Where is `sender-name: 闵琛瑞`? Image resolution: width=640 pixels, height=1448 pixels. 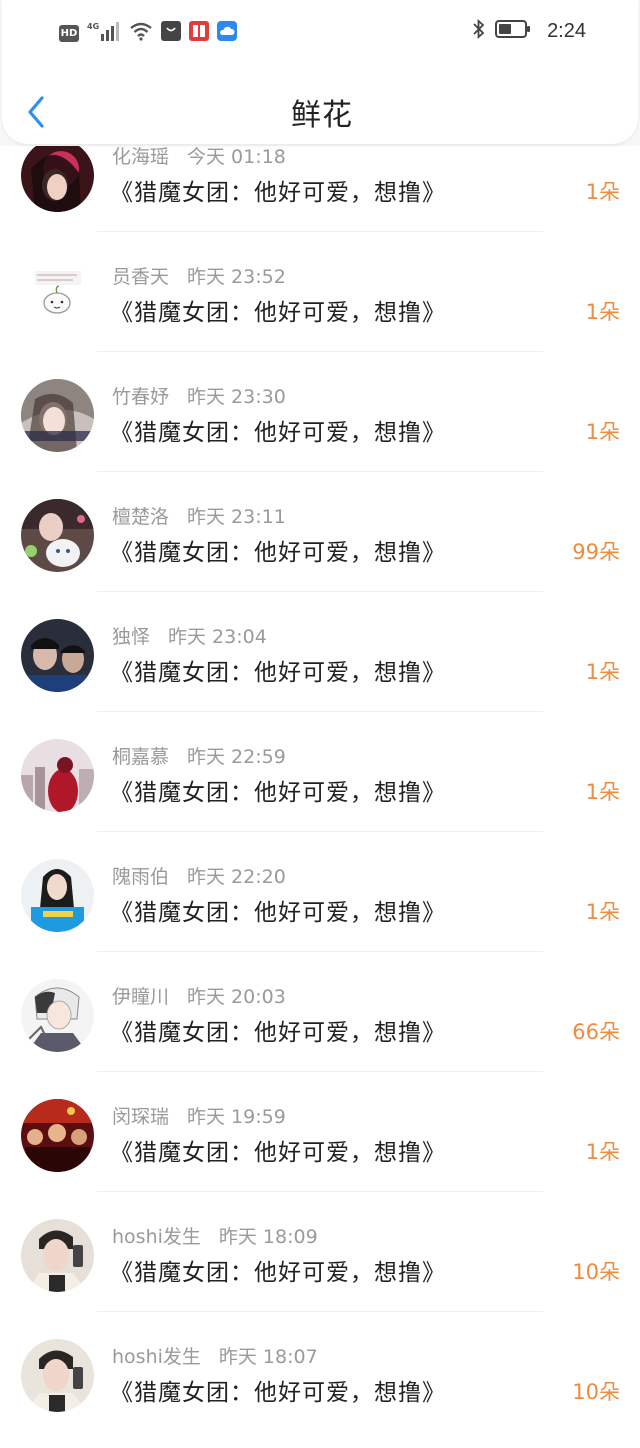
sender-name: 闵琛瑞 is located at coordinates (141, 1117).